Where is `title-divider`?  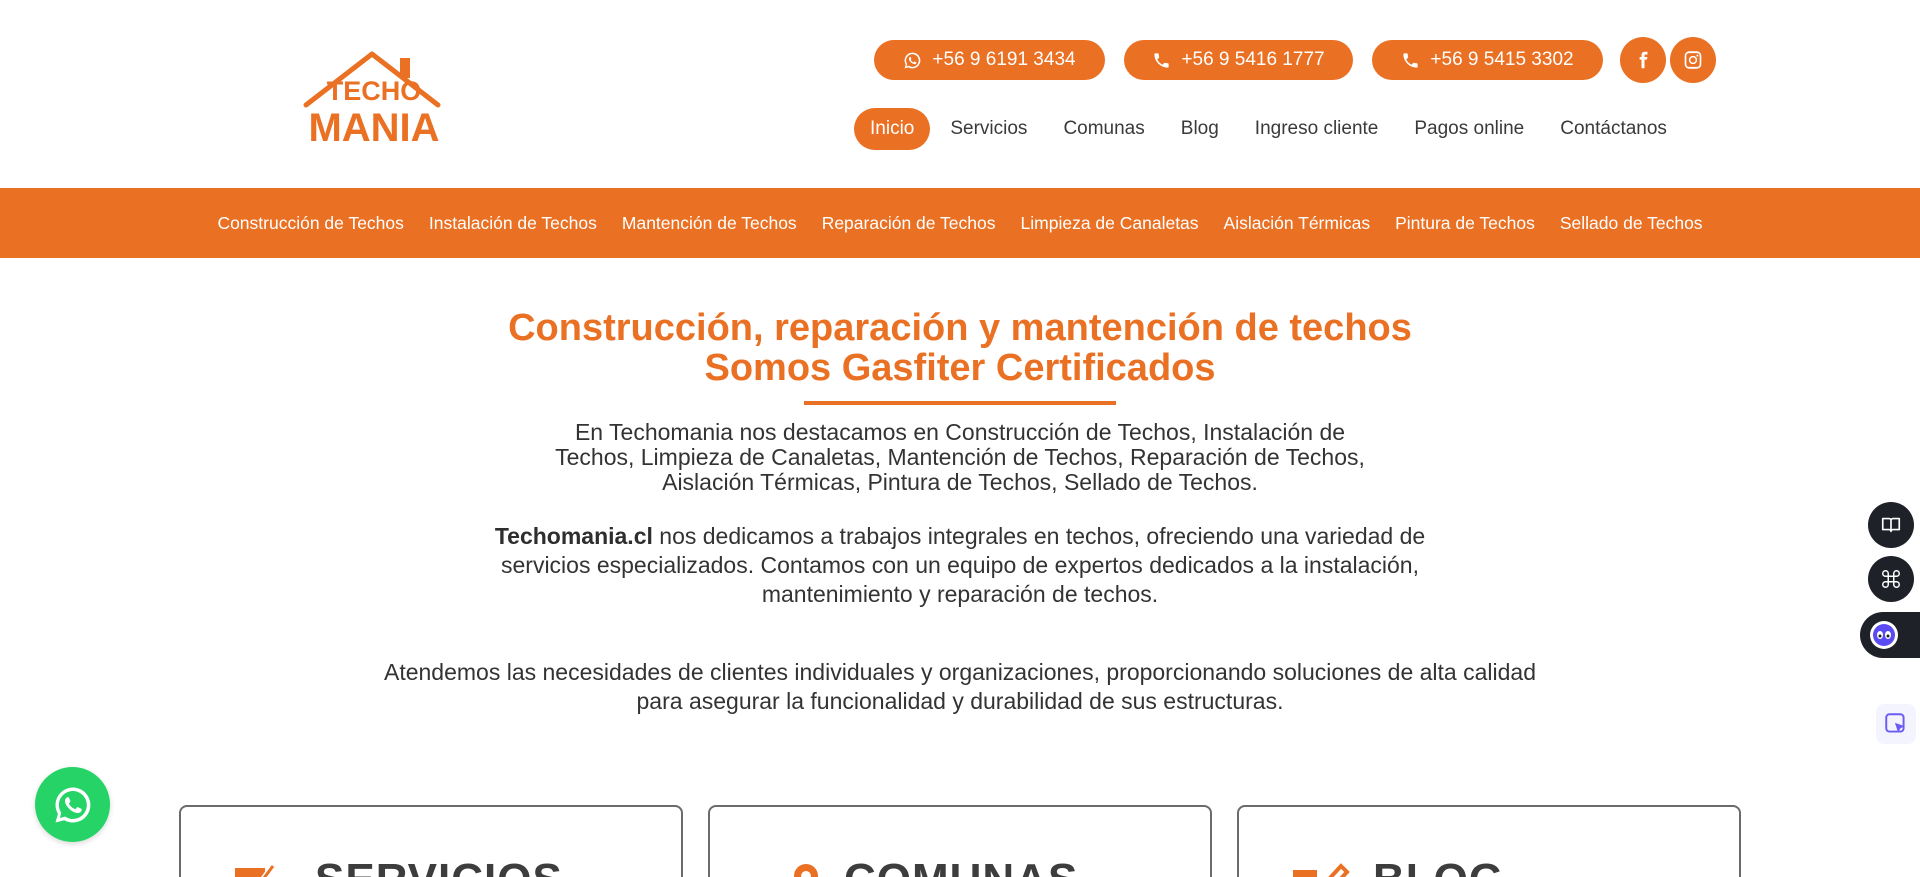 title-divider is located at coordinates (960, 403).